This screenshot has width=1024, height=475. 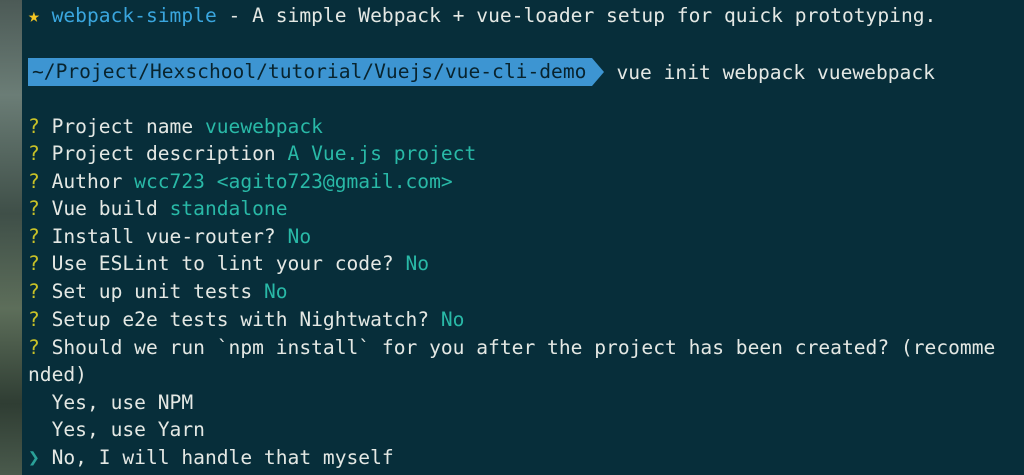 I want to click on install-option: Yes, use NPM, so click(x=111, y=402).